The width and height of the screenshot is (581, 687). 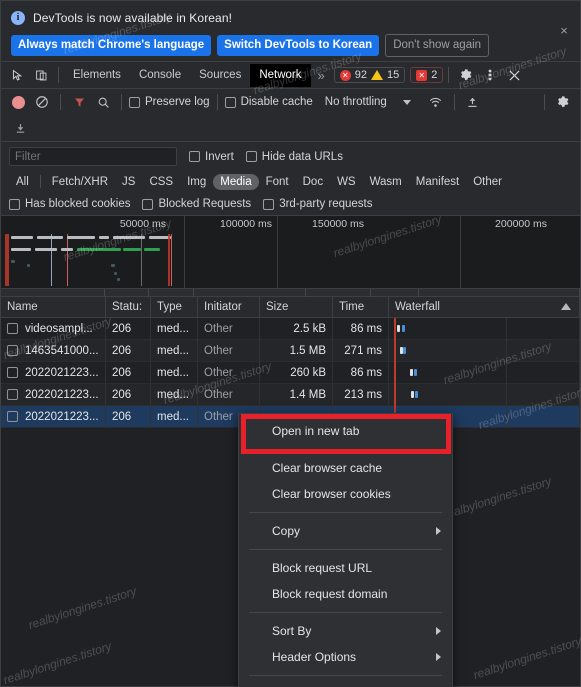 What do you see at coordinates (361, 307) in the screenshot?
I see `column-header-time: Time` at bounding box center [361, 307].